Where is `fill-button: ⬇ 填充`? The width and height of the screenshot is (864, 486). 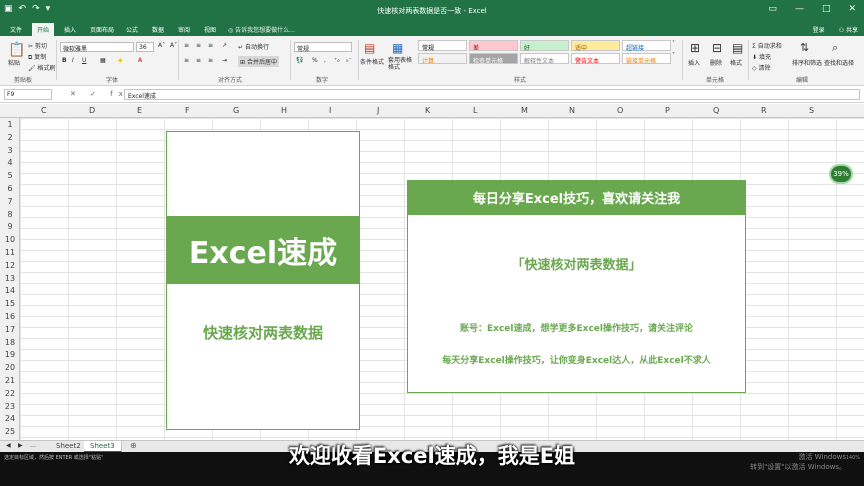 fill-button: ⬇ 填充 is located at coordinates (761, 56).